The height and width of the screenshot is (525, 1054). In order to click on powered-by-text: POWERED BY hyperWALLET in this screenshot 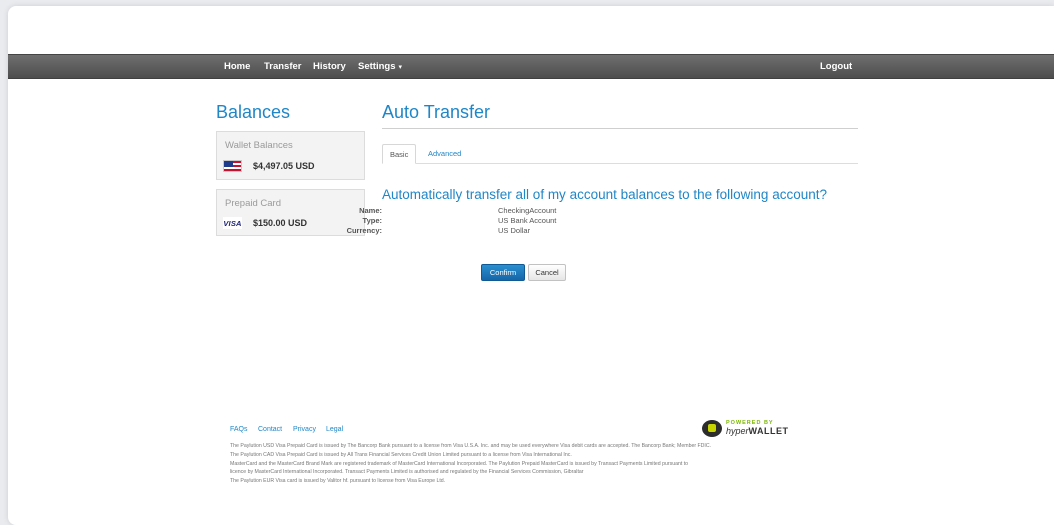, I will do `click(757, 428)`.